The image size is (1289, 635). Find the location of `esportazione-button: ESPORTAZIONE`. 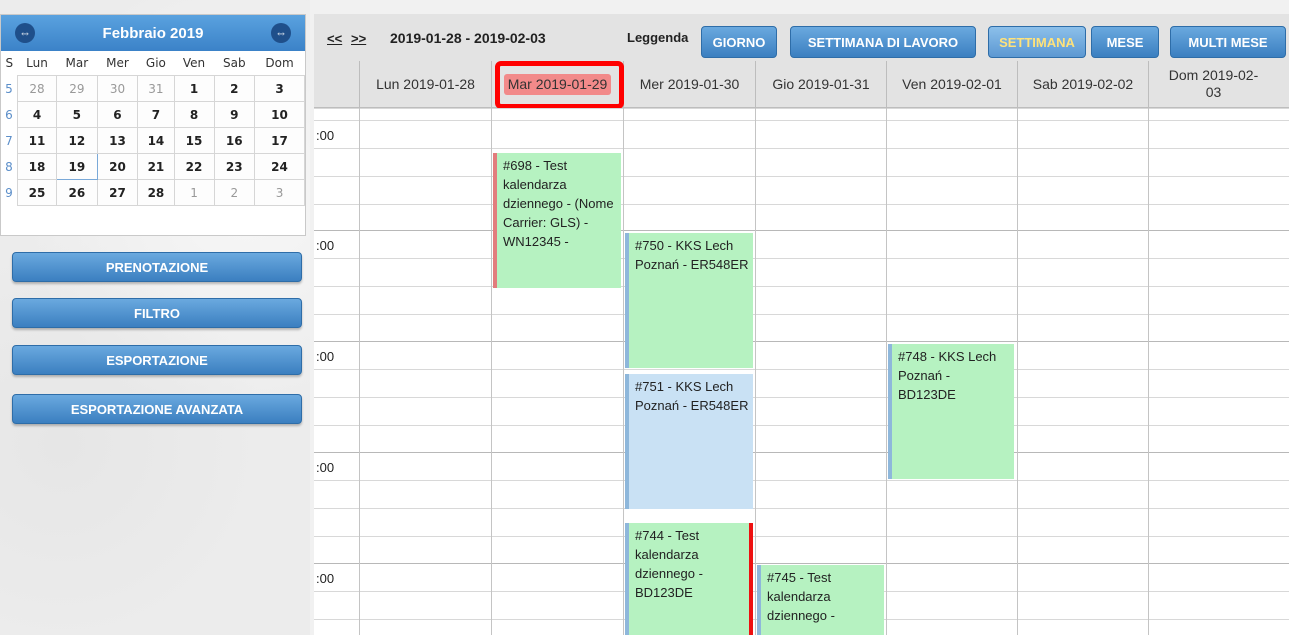

esportazione-button: ESPORTAZIONE is located at coordinates (157, 360).